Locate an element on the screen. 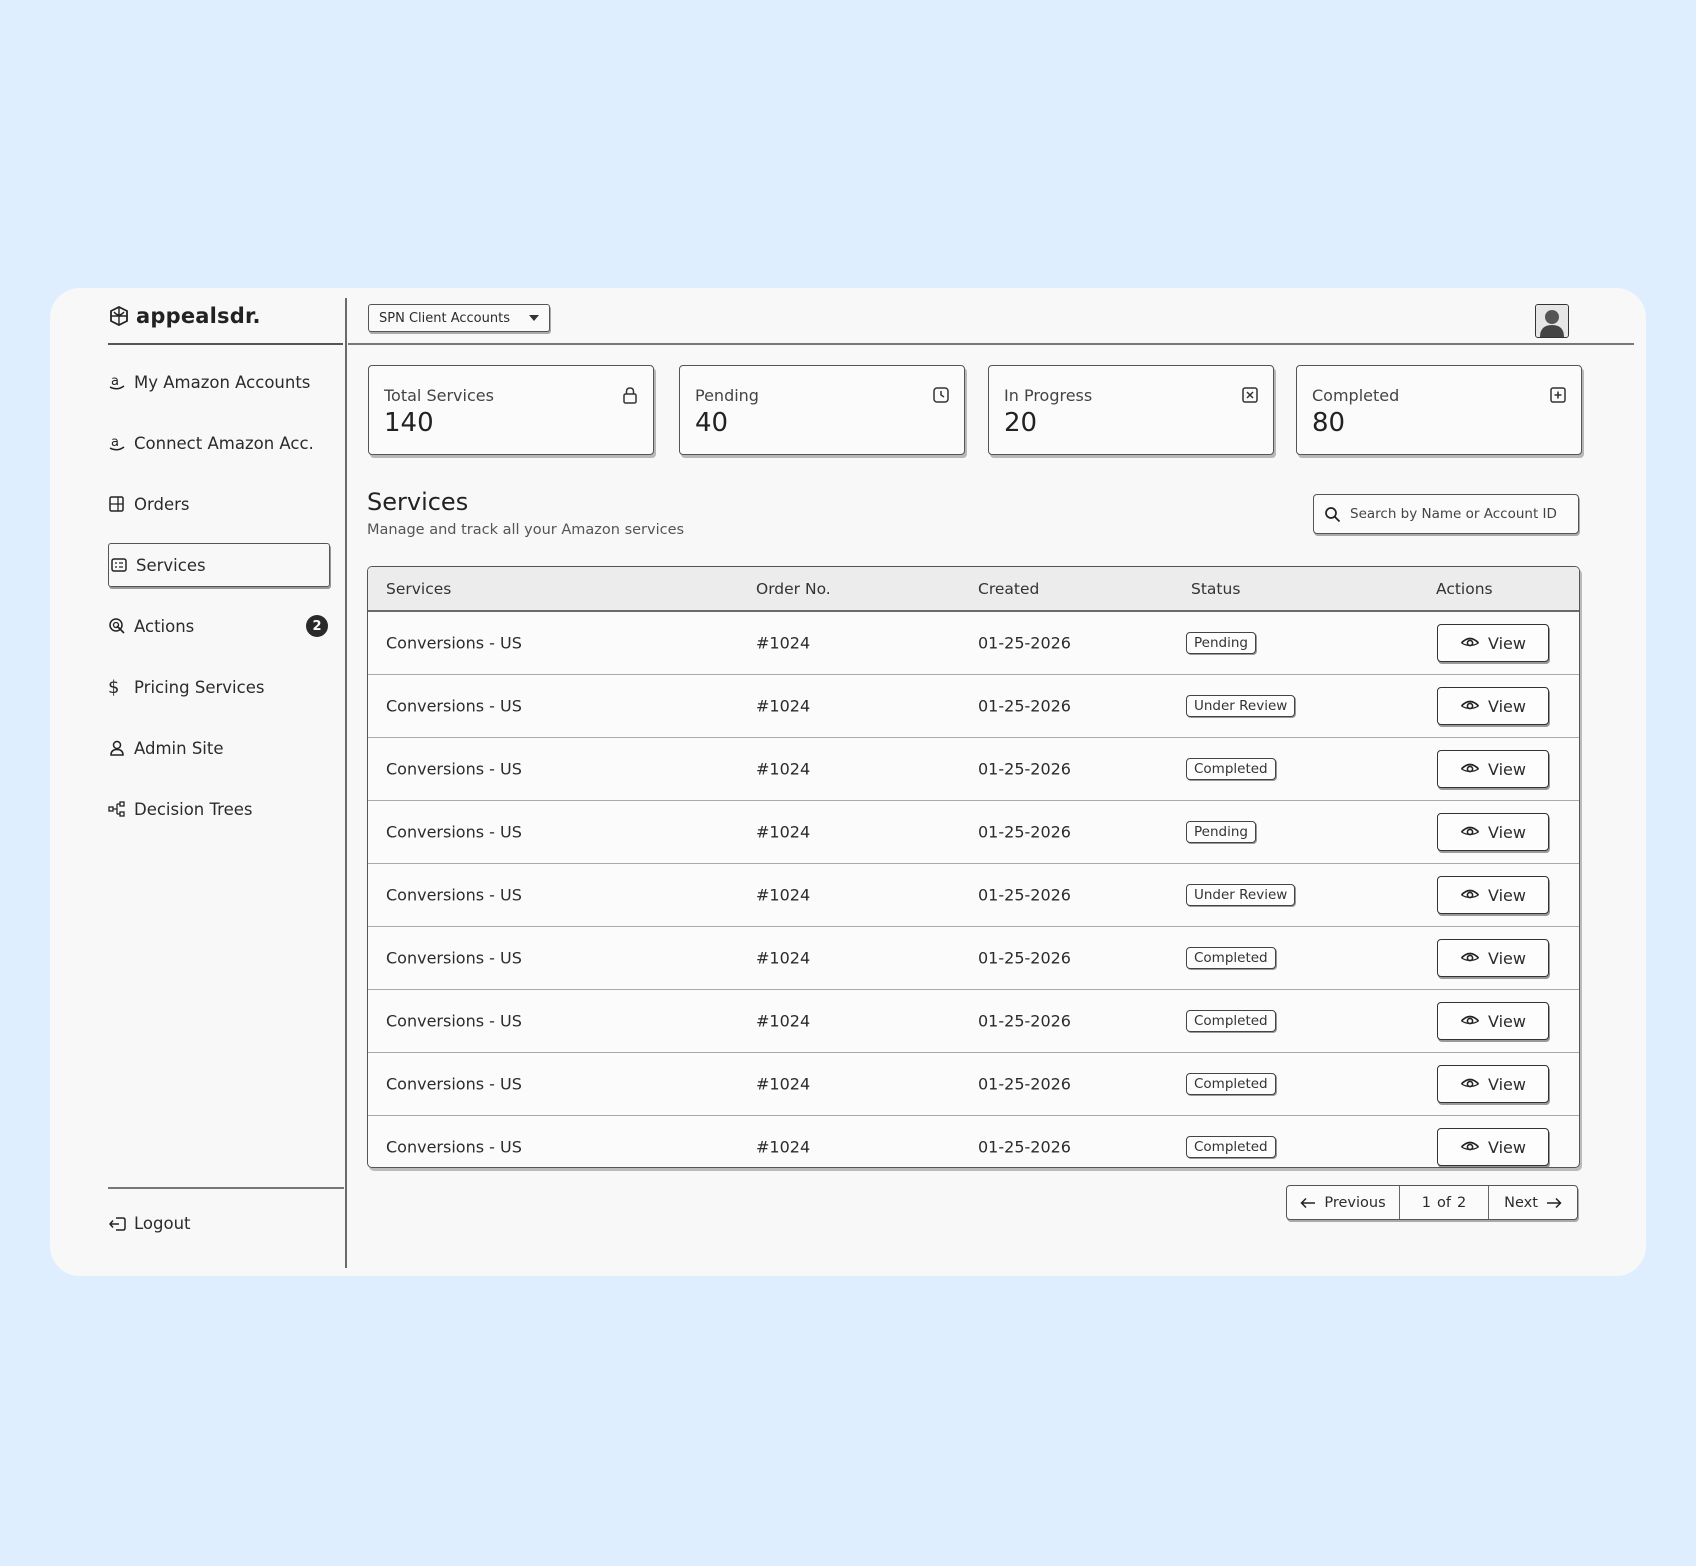 This screenshot has width=1696, height=1566. sidebar-item-services: Services is located at coordinates (219, 565).